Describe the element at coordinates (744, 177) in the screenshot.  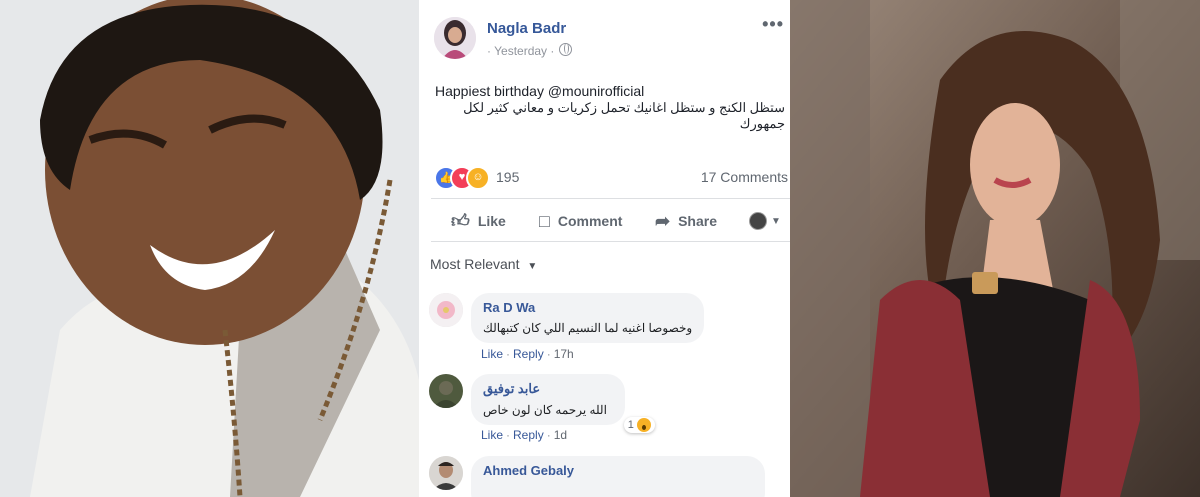
I see `comment-count-link: 17 Comments` at that location.